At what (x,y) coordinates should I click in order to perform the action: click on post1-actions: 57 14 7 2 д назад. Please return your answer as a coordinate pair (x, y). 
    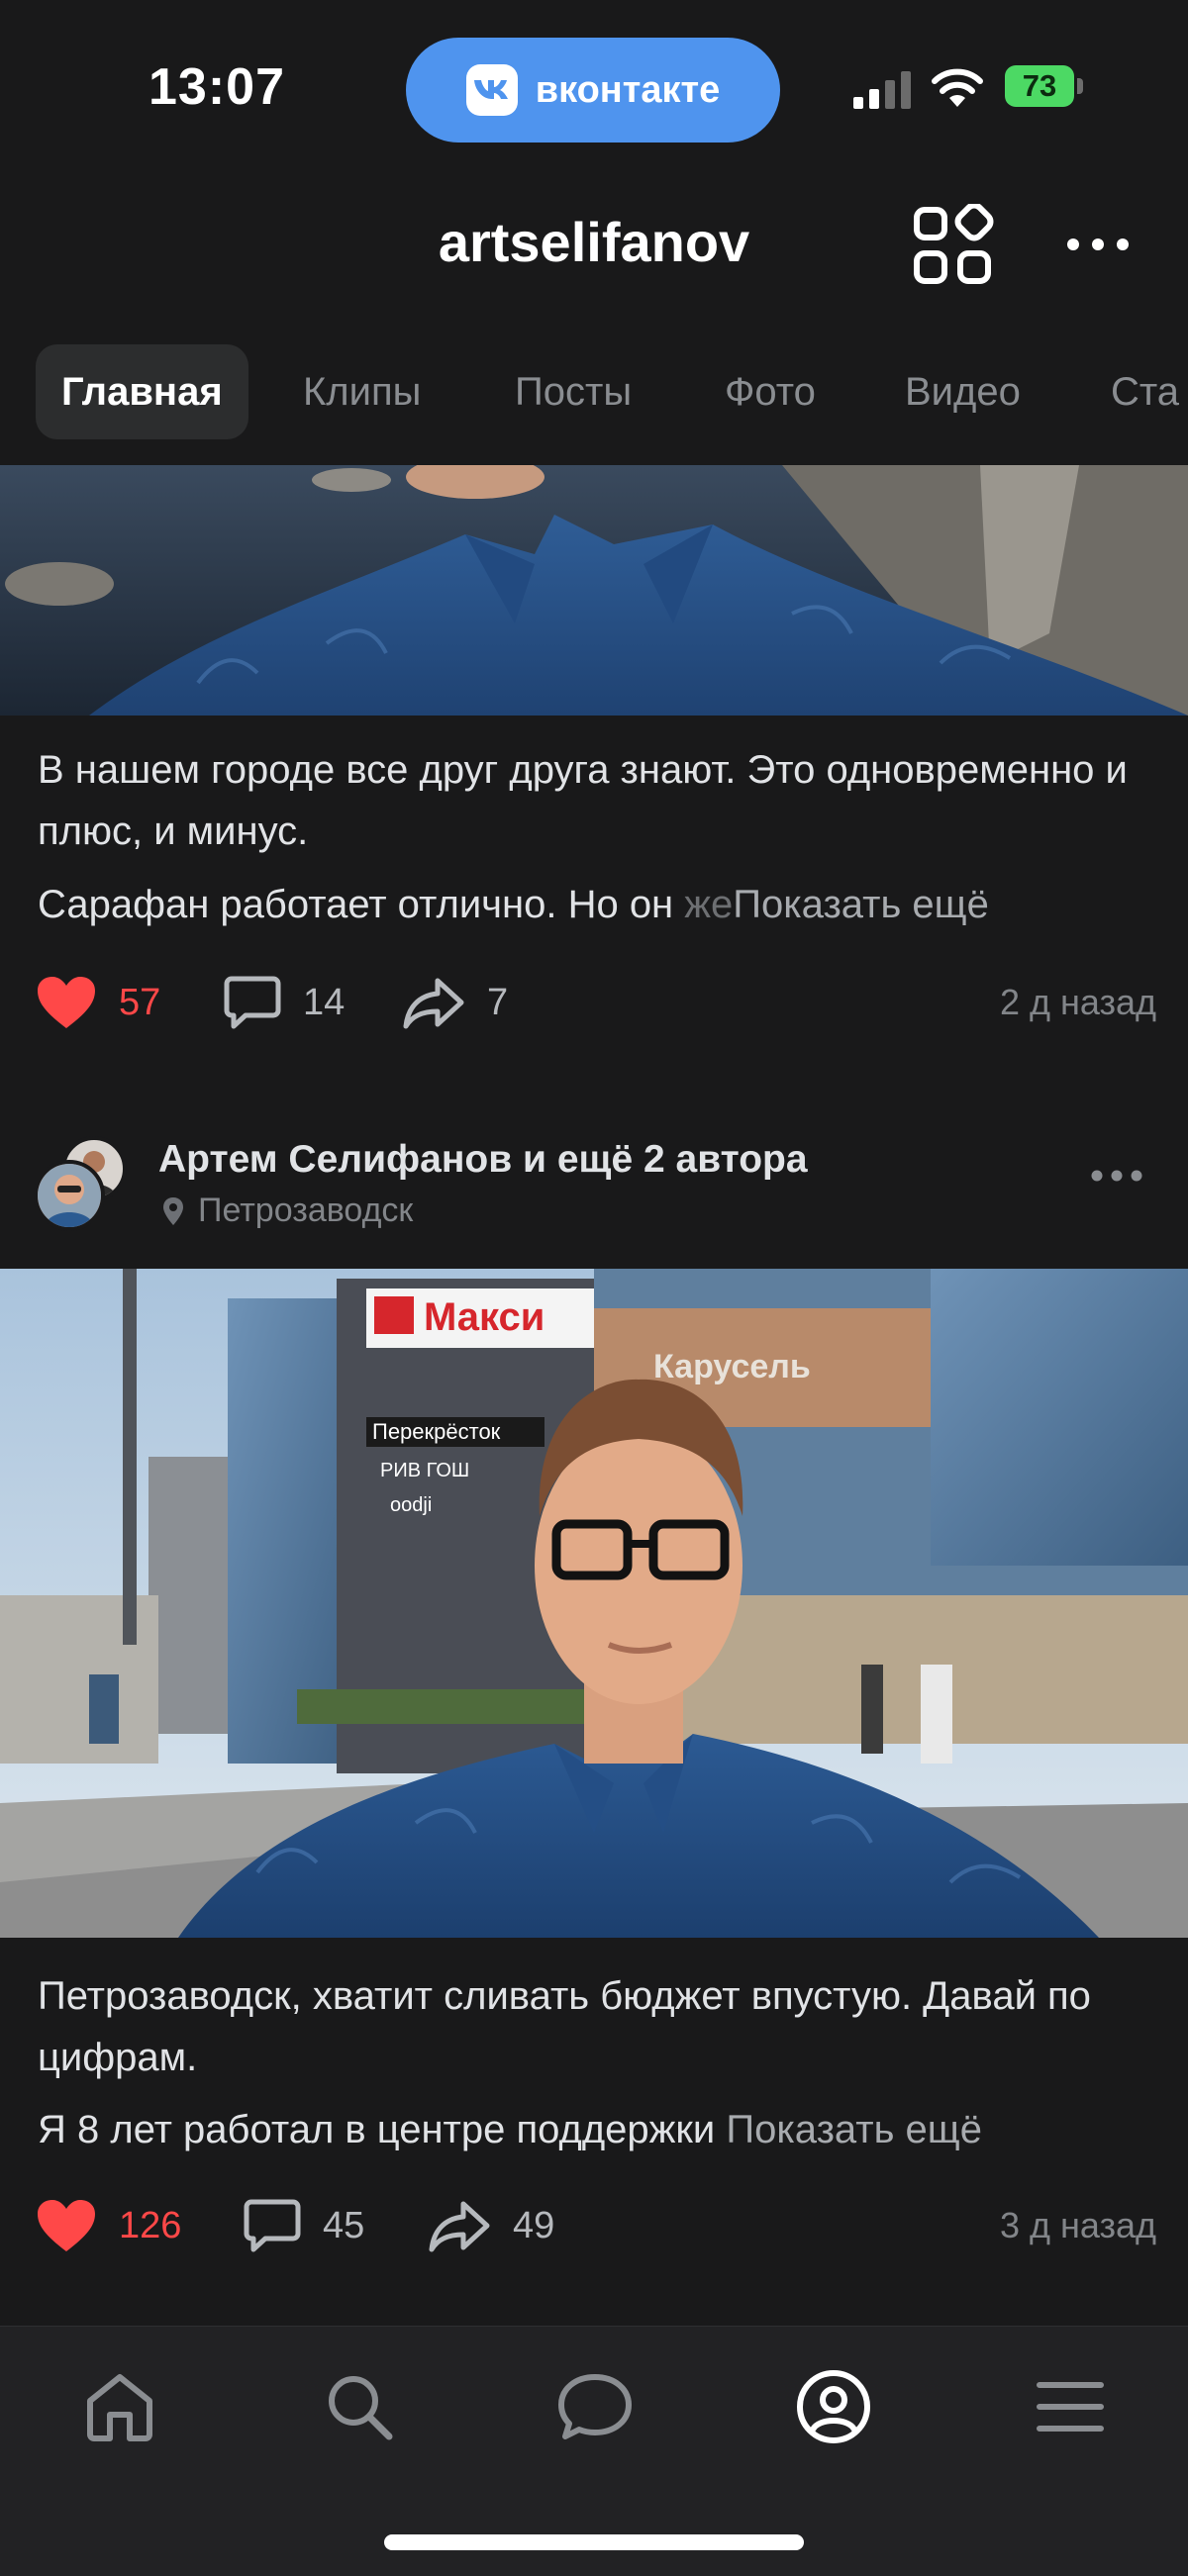
    Looking at the image, I should click on (594, 1002).